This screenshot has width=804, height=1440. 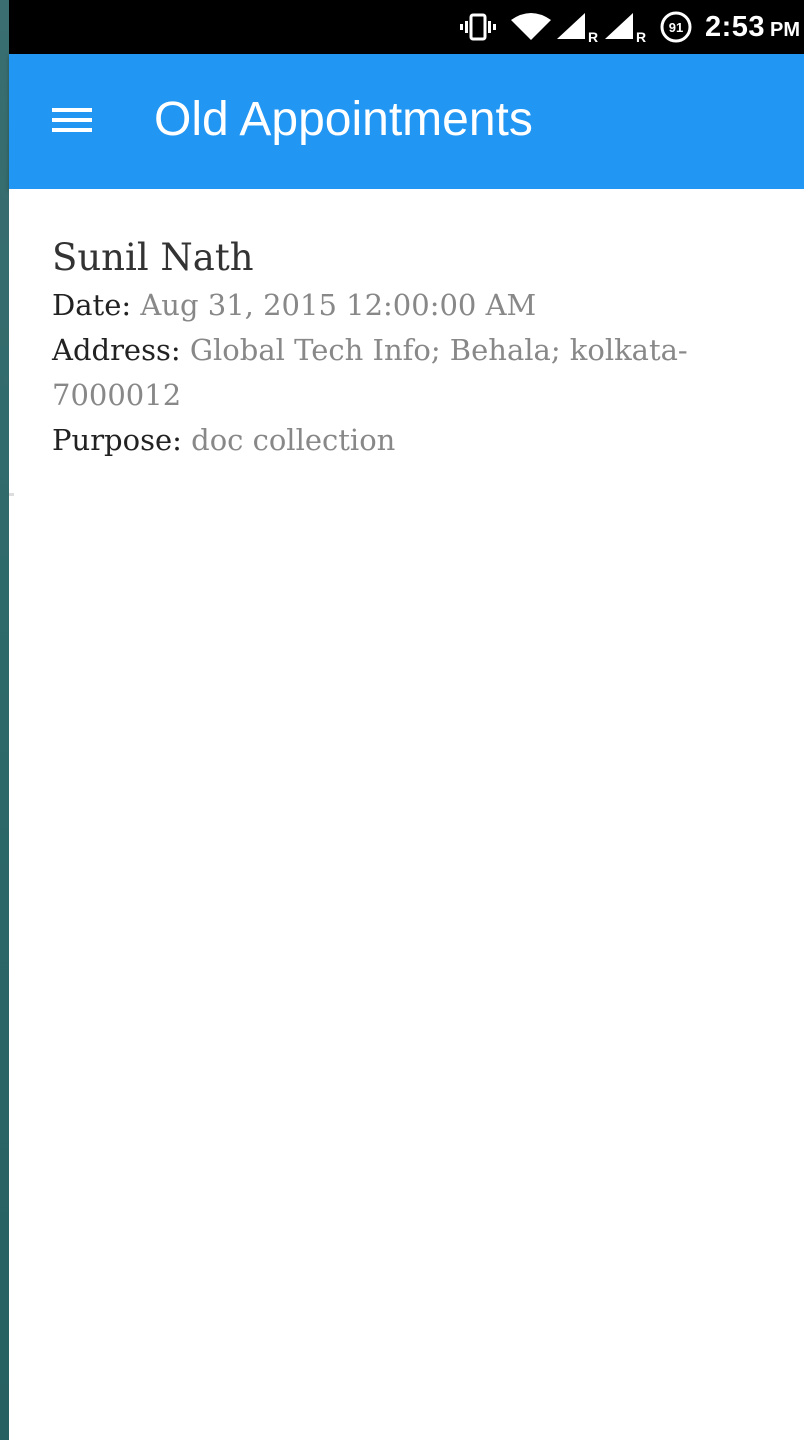 What do you see at coordinates (402, 440) in the screenshot?
I see `appointment-purpose-row: Purpose: doc collection` at bounding box center [402, 440].